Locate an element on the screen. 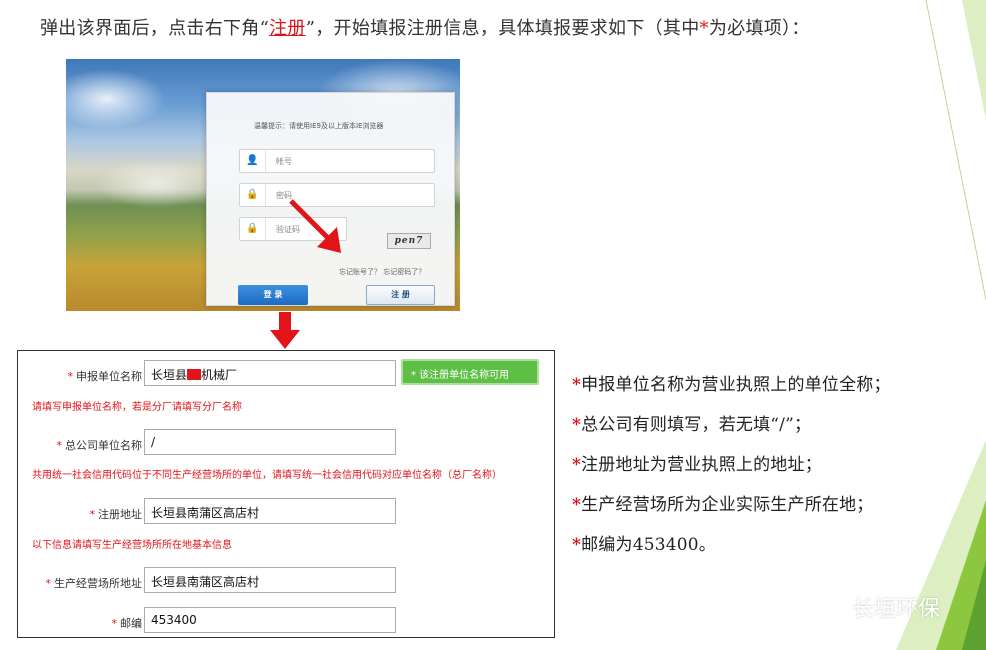 This screenshot has height=650, width=986. registered-address-label: * 注册地址 is located at coordinates (116, 514).